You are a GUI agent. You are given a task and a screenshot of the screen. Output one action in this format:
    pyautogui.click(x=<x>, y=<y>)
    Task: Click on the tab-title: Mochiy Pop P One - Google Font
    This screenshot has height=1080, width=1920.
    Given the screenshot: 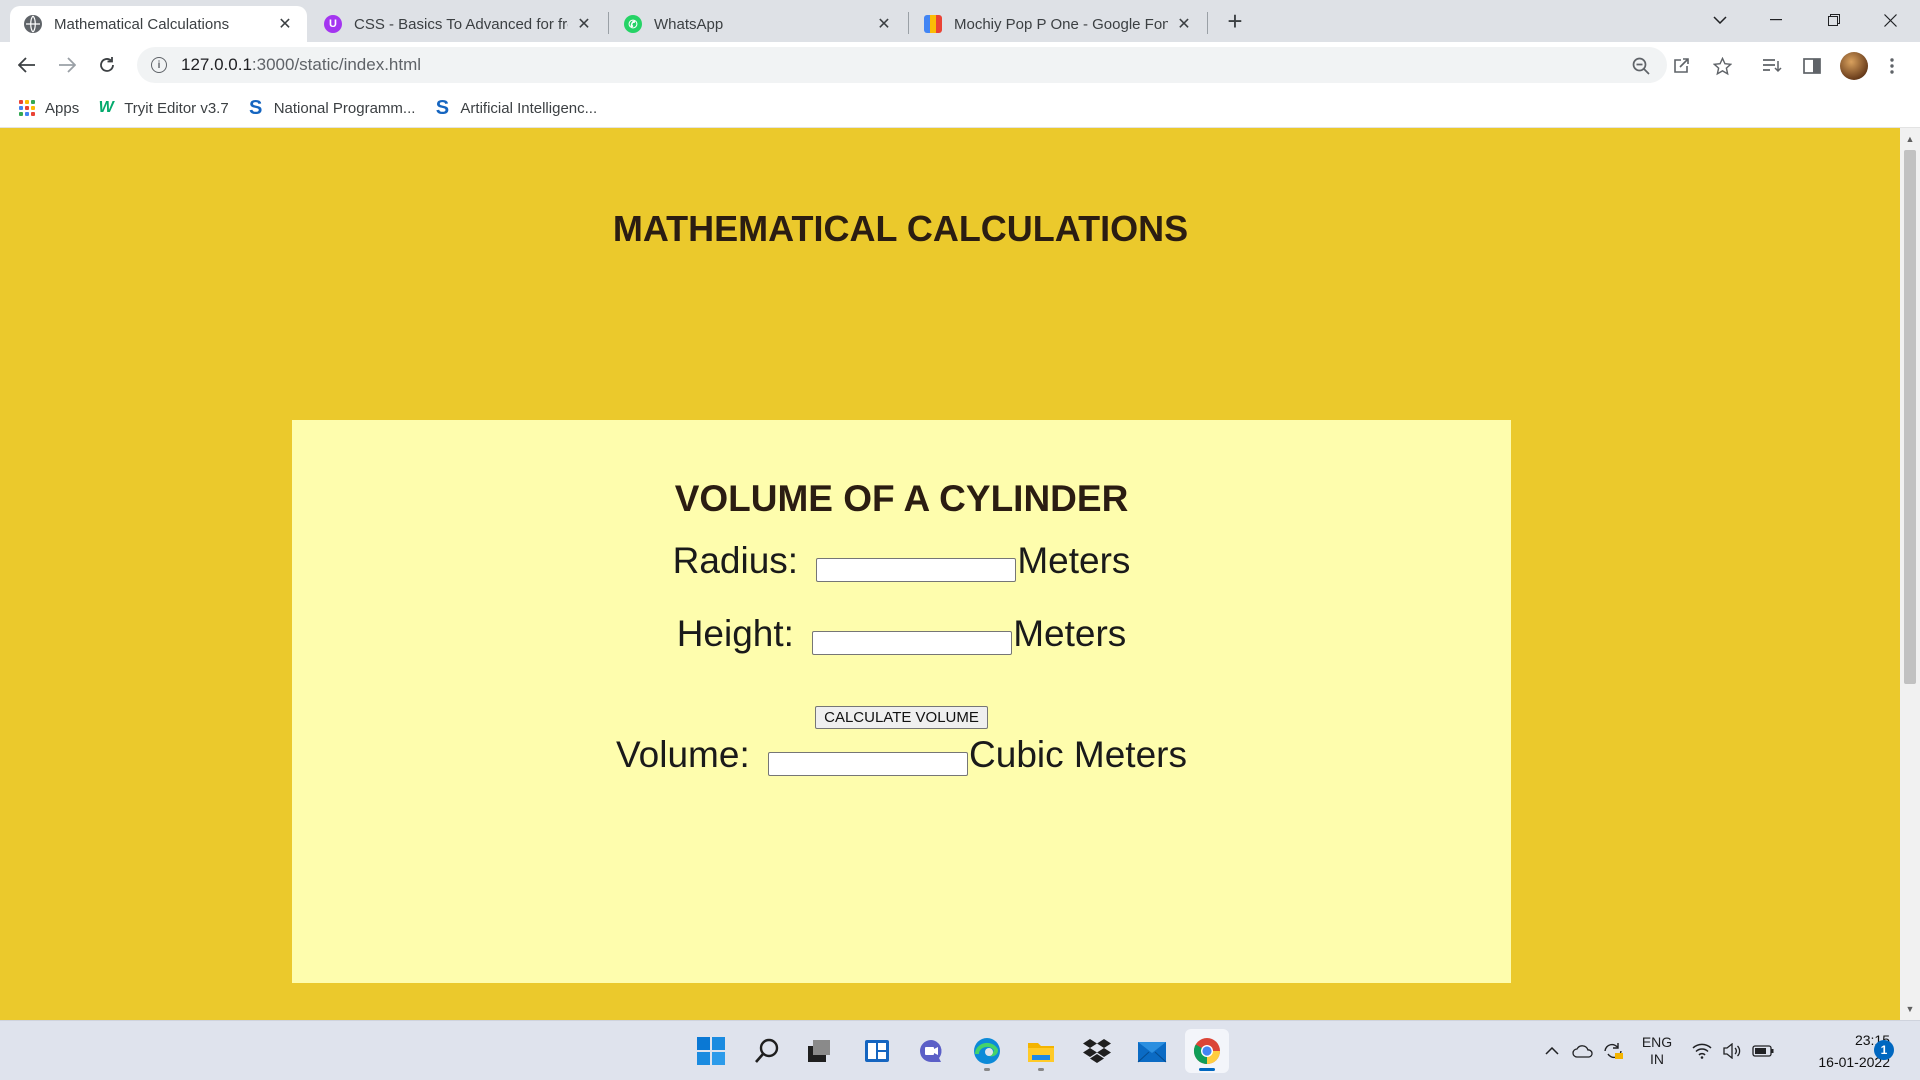 What is the action you would take?
    pyautogui.click(x=1061, y=24)
    